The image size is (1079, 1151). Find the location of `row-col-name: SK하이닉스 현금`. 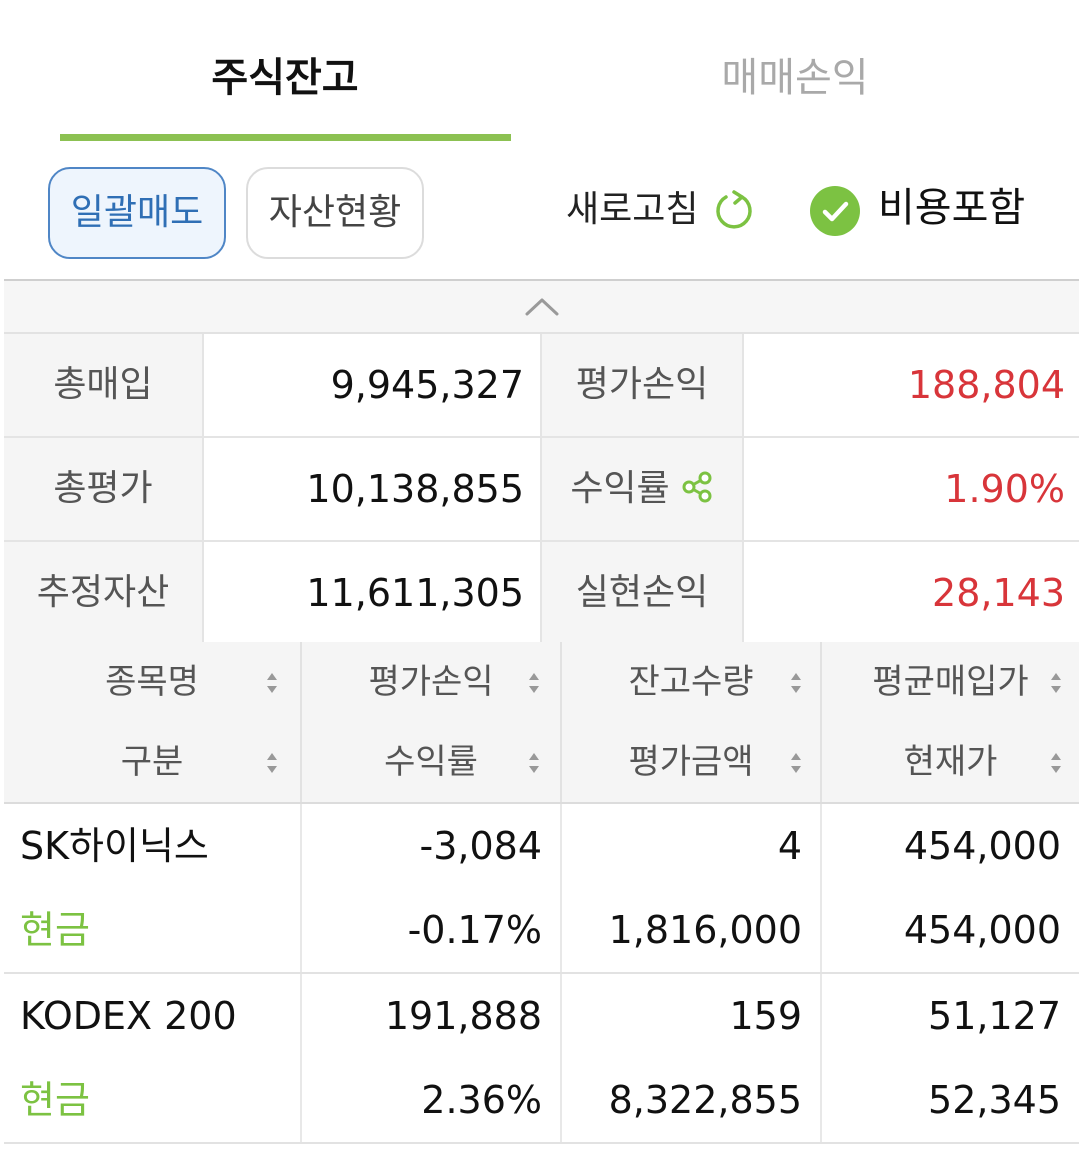

row-col-name: SK하이닉스 현금 is located at coordinates (152, 888).